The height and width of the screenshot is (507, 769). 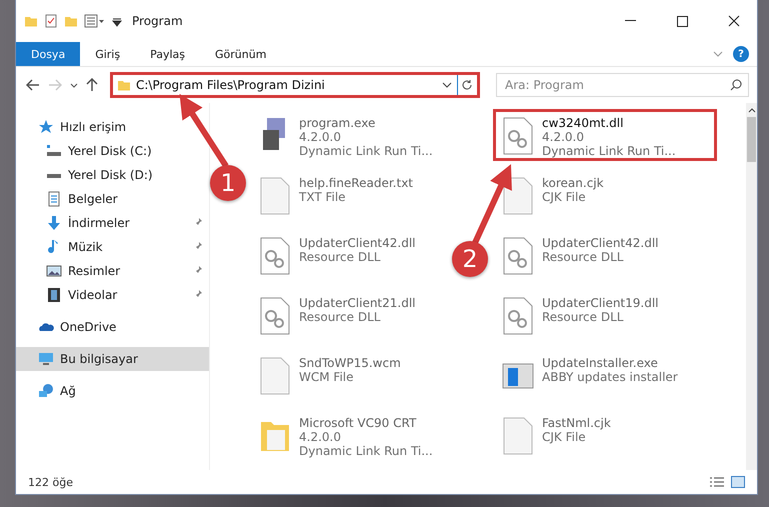 What do you see at coordinates (752, 110) in the screenshot?
I see `scroll-up-icon` at bounding box center [752, 110].